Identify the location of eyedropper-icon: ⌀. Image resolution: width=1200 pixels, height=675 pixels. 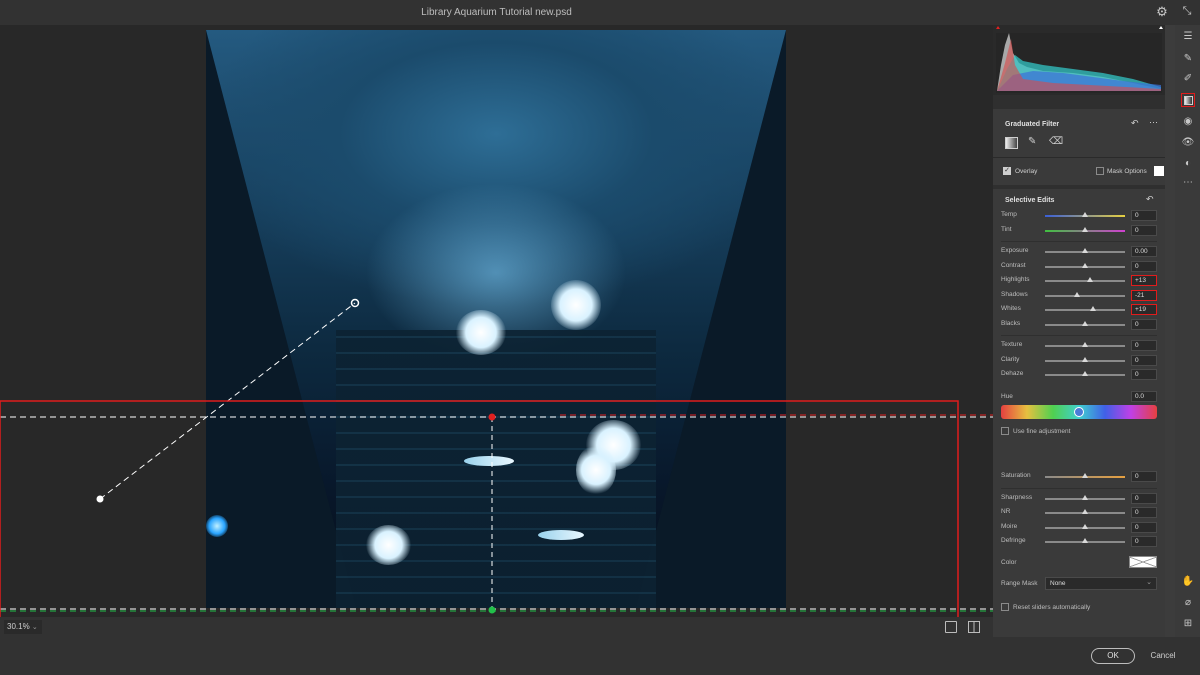
(1188, 603).